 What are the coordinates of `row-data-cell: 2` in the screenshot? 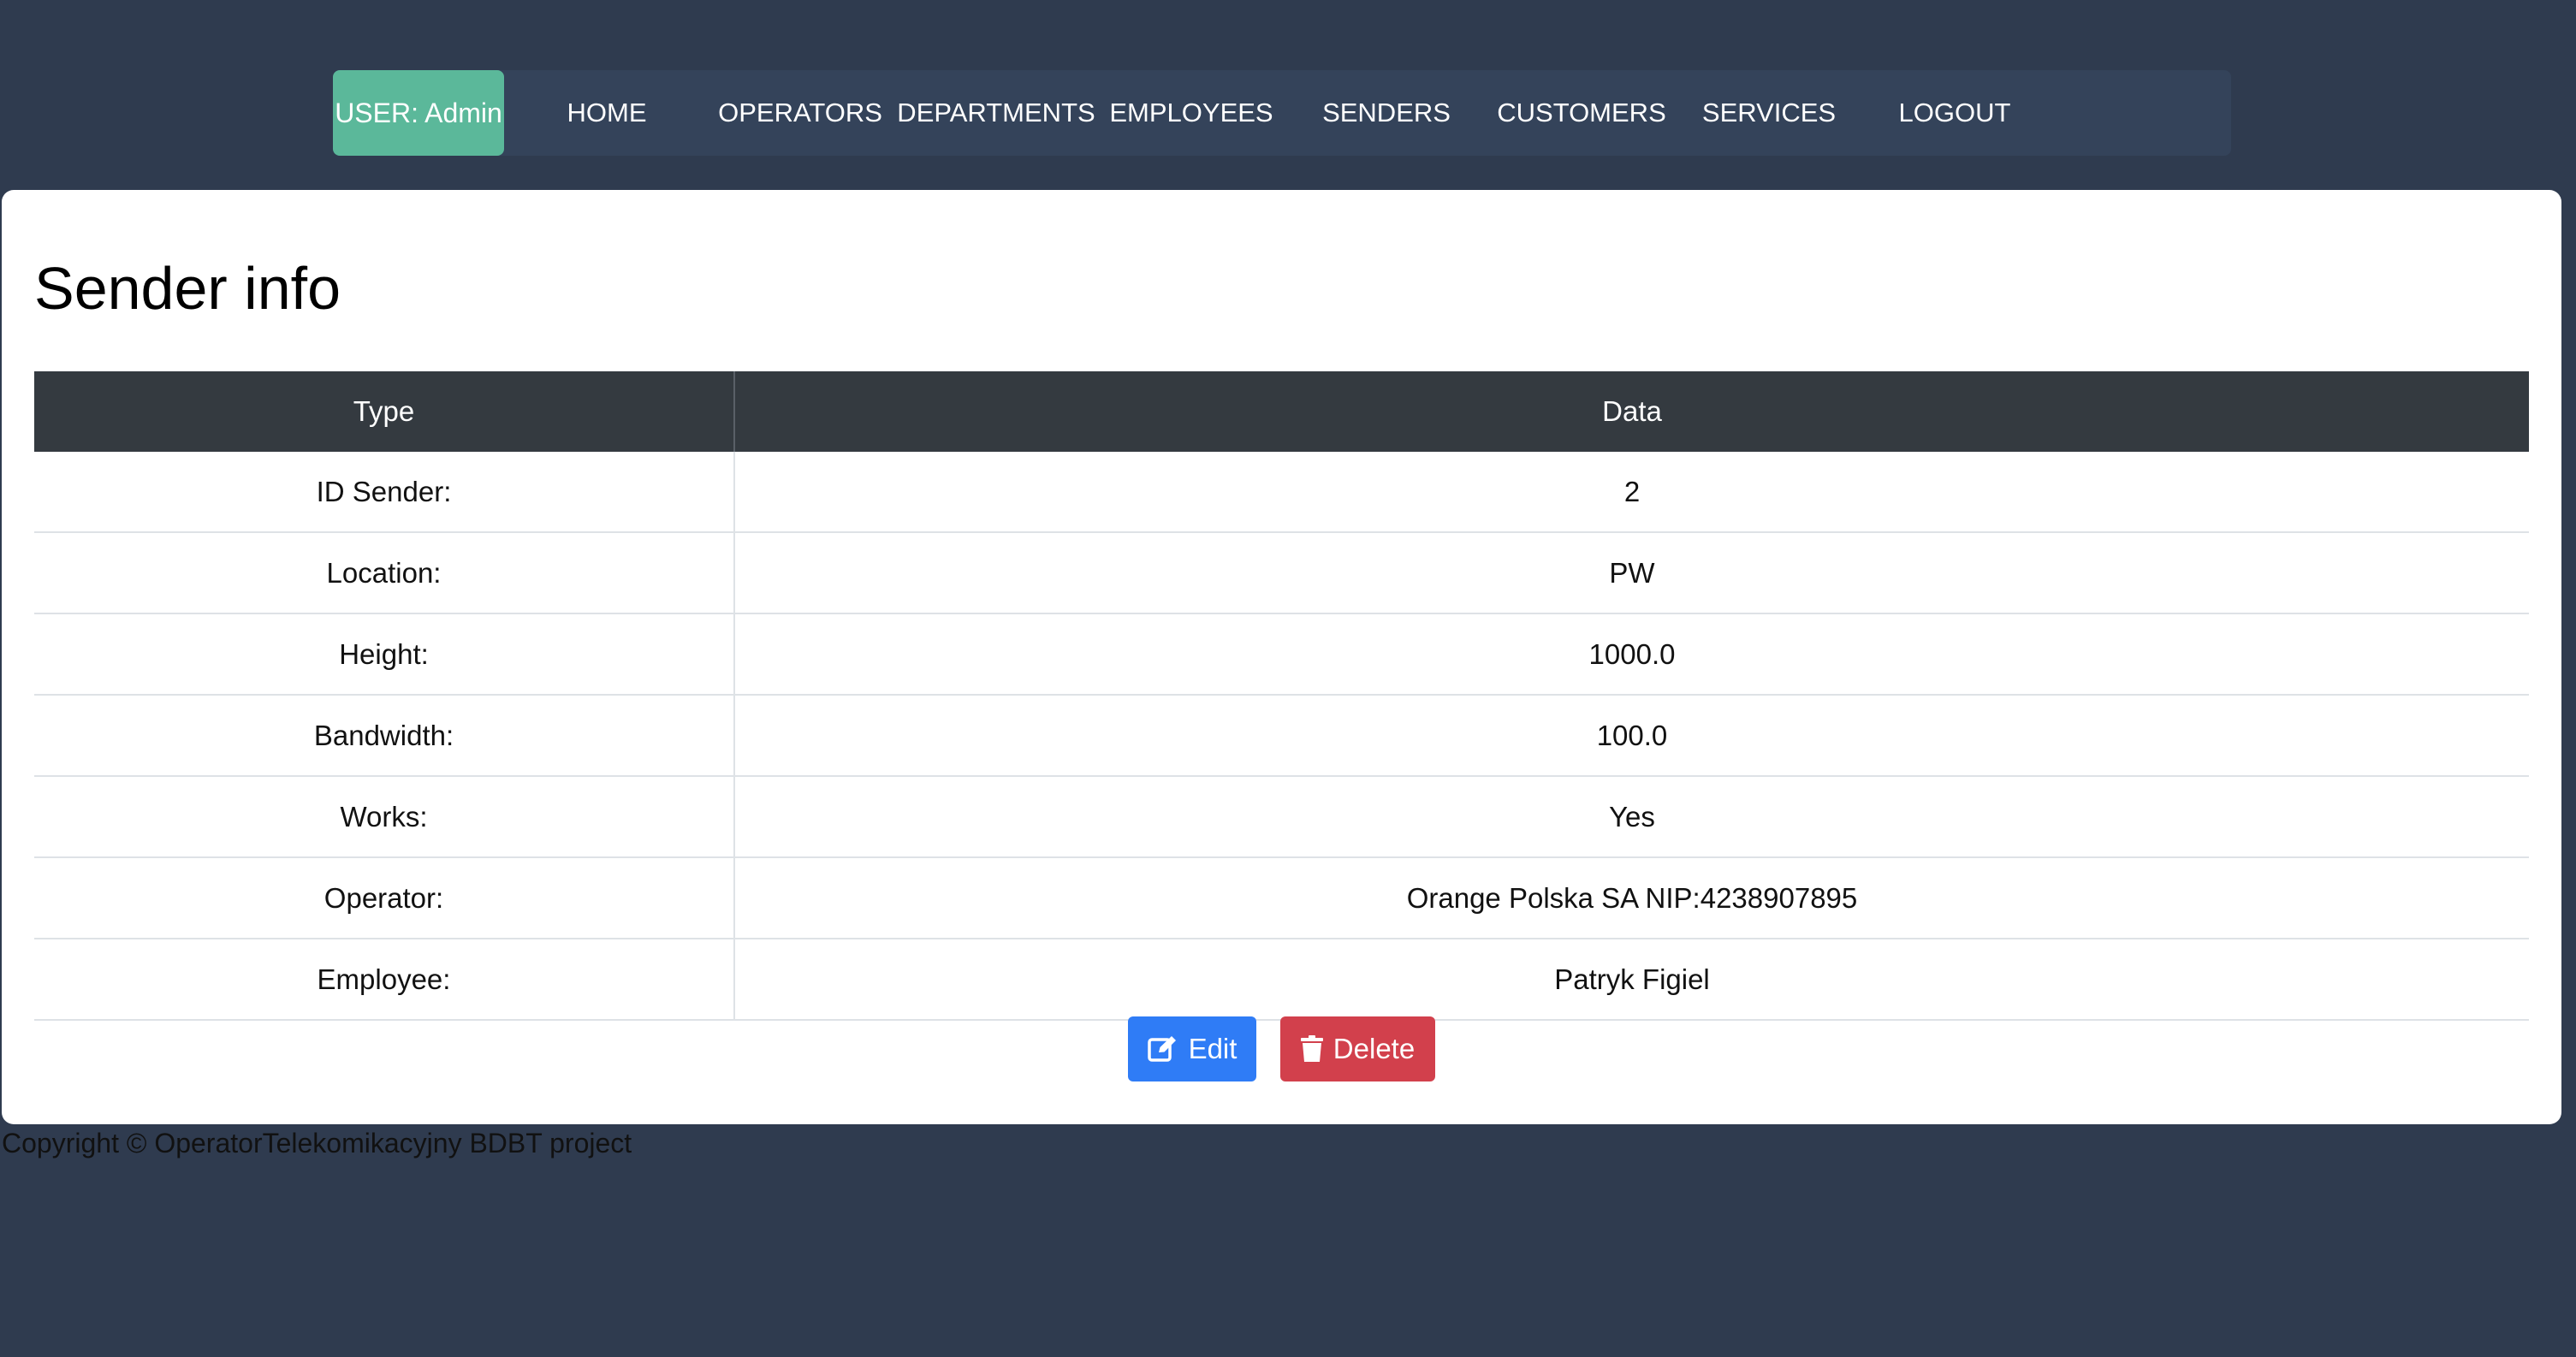 It's located at (1631, 492).